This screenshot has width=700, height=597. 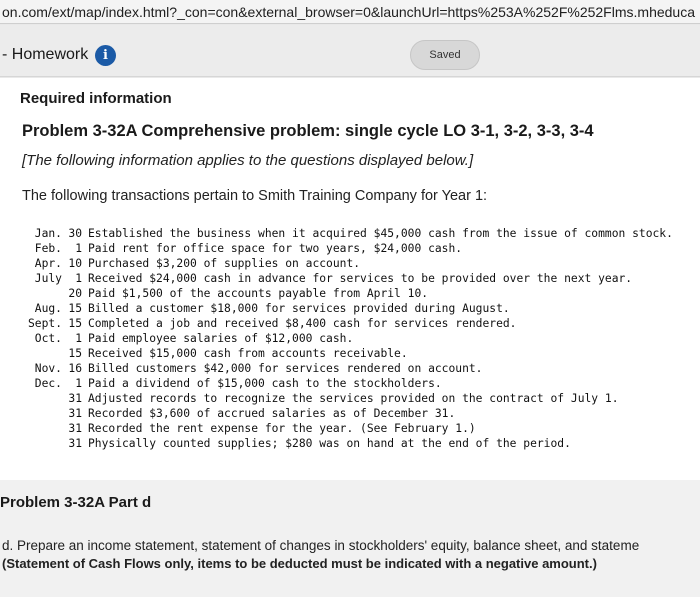 I want to click on transaction-day: 10, so click(x=75, y=263).